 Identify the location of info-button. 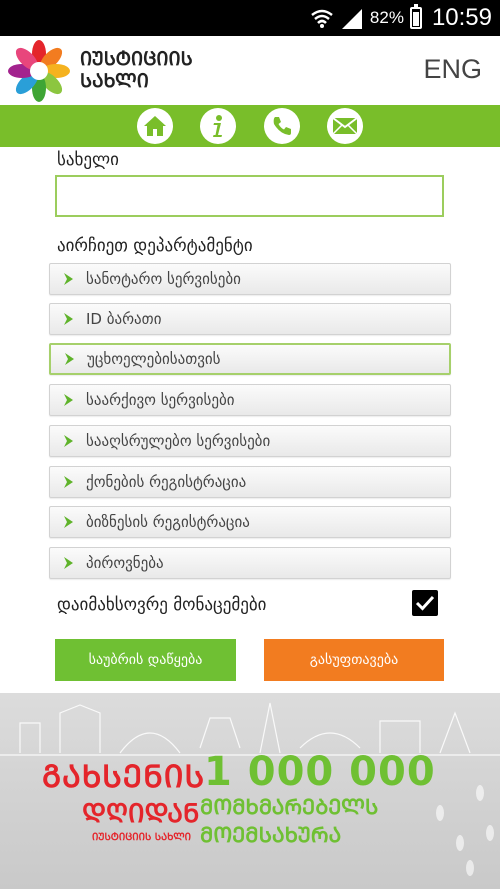
(218, 126).